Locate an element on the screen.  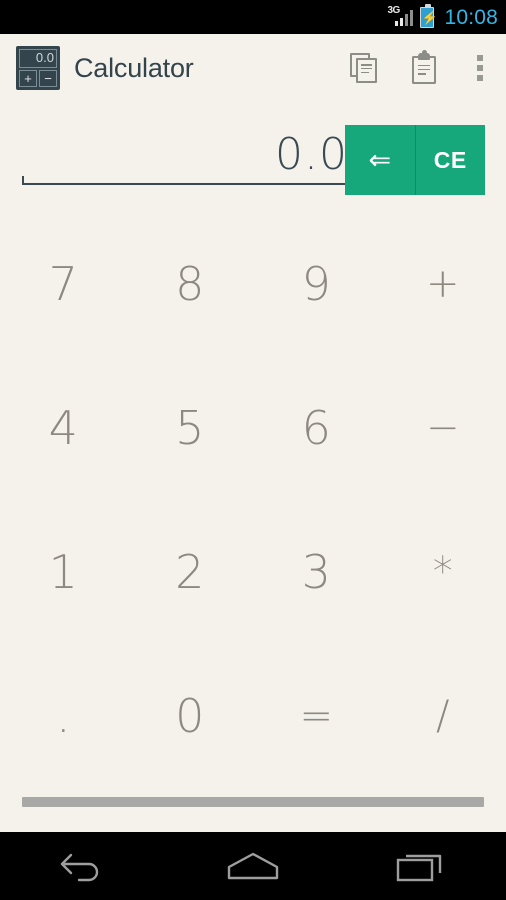
nav-recents-button is located at coordinates (421, 866).